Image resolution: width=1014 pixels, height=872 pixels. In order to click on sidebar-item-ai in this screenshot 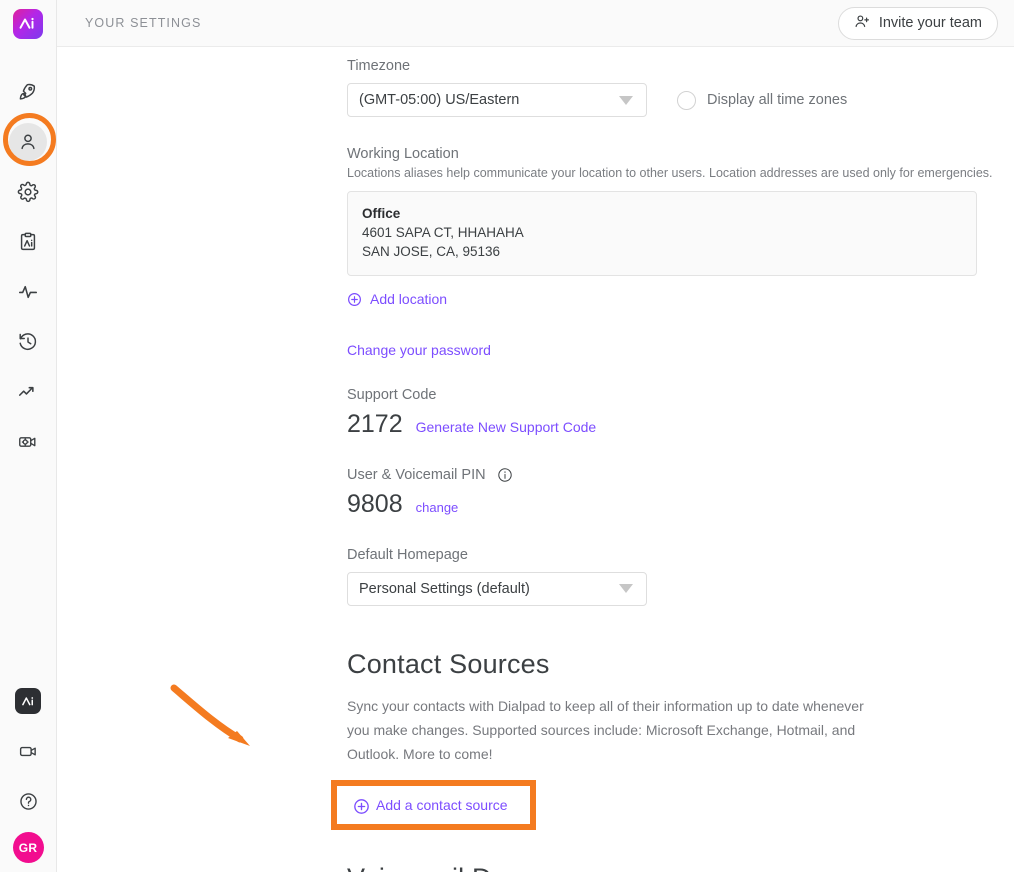, I will do `click(28, 701)`.